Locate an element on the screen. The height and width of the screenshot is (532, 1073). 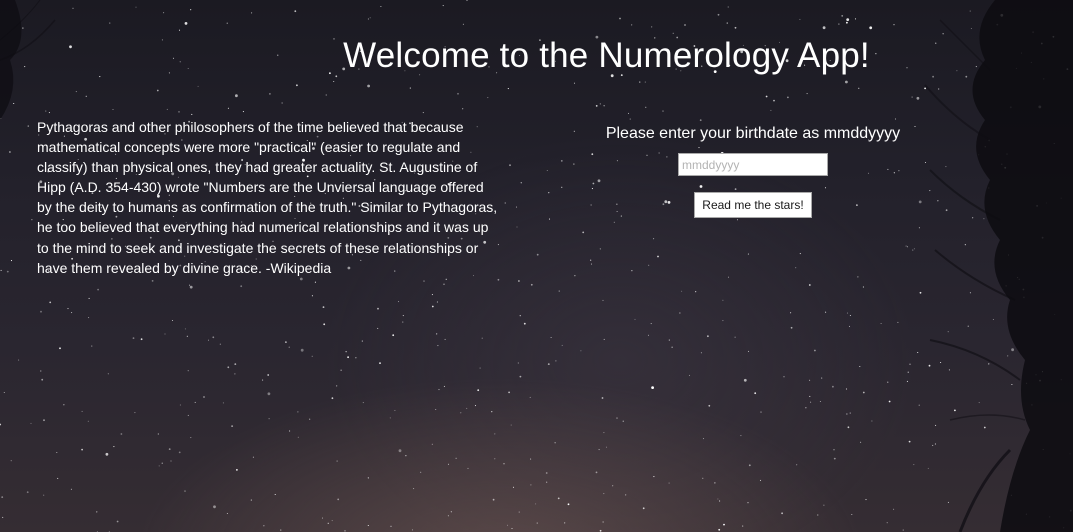
read-stars-button: Read me the stars! is located at coordinates (753, 205).